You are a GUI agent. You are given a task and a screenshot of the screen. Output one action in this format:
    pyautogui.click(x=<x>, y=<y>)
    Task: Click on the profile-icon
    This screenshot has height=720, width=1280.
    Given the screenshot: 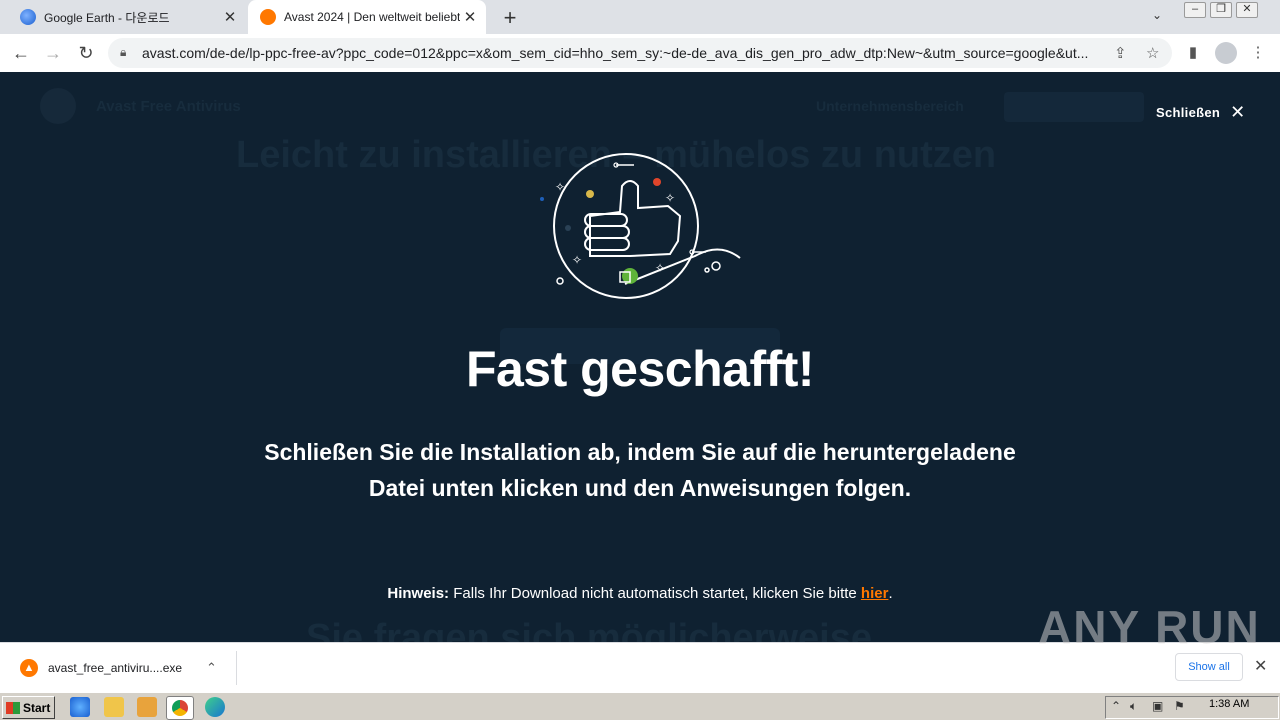 What is the action you would take?
    pyautogui.click(x=1226, y=53)
    